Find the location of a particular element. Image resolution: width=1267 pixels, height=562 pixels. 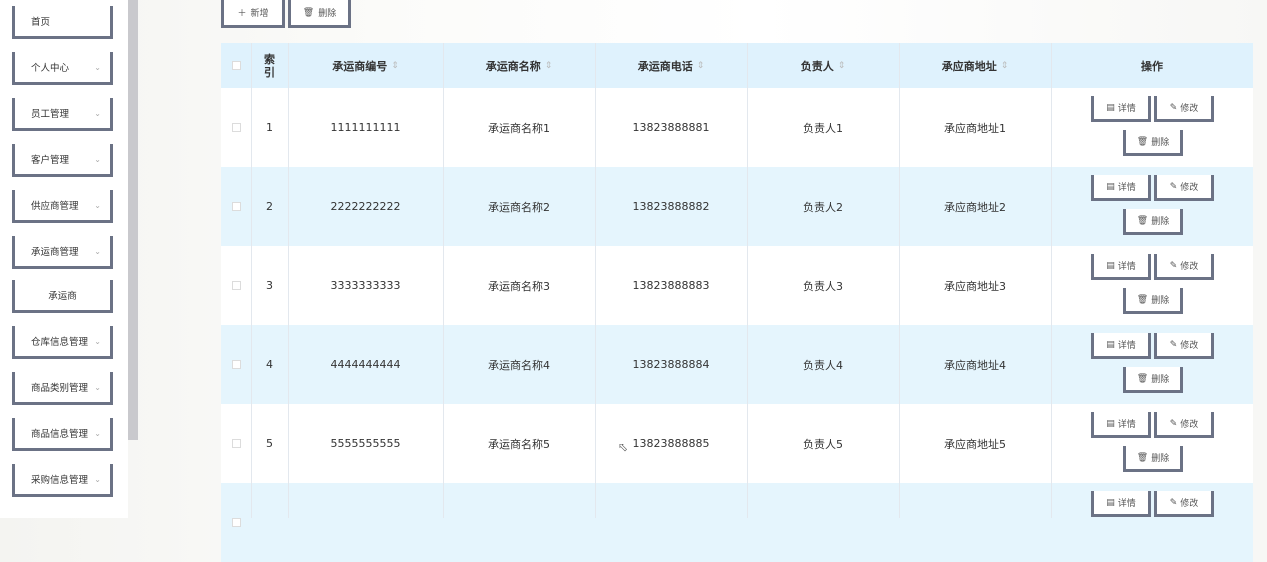

cell-index: 5 is located at coordinates (269, 443).